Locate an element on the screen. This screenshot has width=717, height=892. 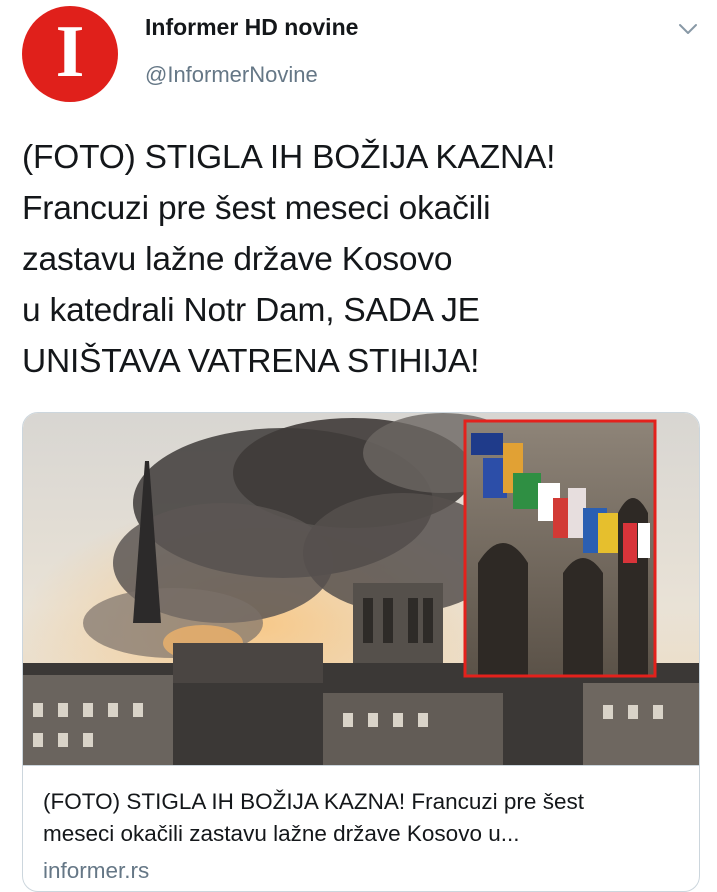
chevron-down-icon is located at coordinates (688, 29).